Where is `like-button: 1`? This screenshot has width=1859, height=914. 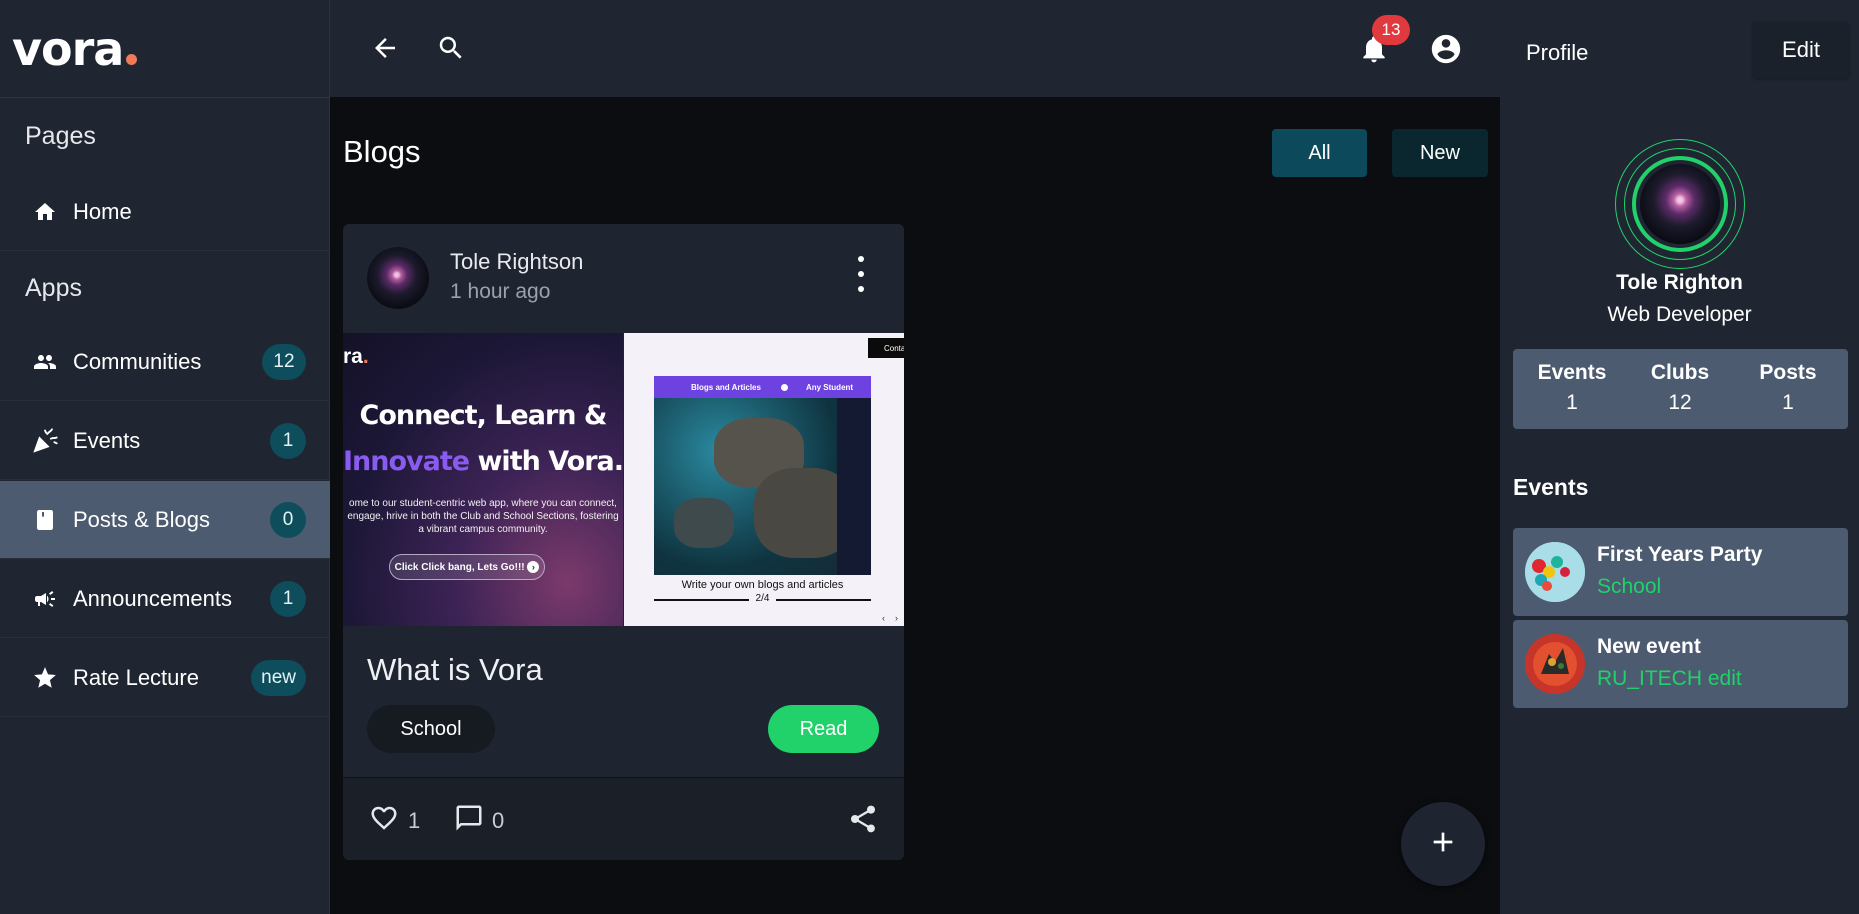
like-button: 1 is located at coordinates (394, 821).